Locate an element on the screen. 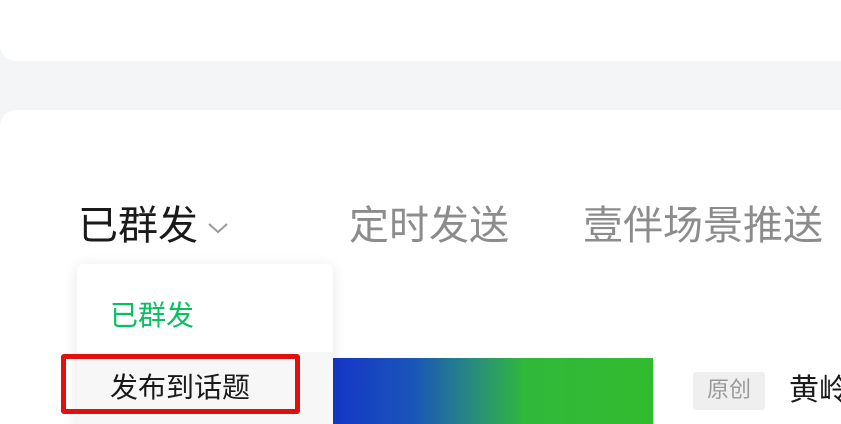 Image resolution: width=841 pixels, height=424 pixels. tab-companion-push: 壹伴场景推送 is located at coordinates (703, 226).